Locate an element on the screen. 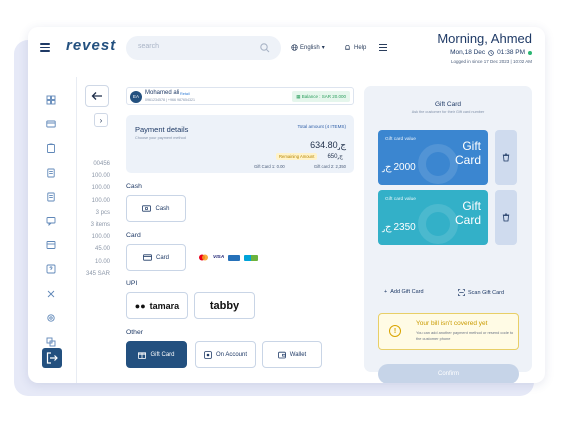  remove-gift-card-1-button is located at coordinates (506, 157).